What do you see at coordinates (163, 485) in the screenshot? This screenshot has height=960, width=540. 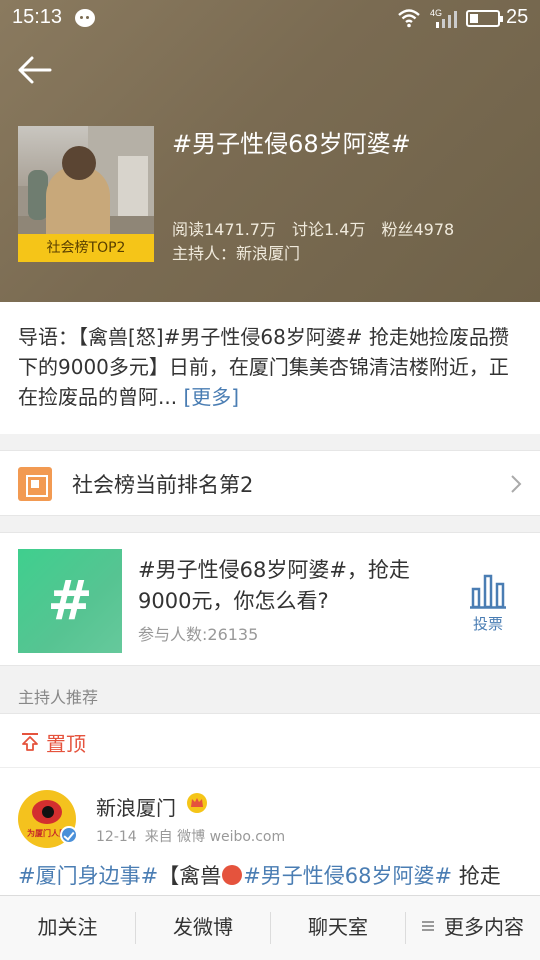 I see `ranking-text: 社会榜当前排名第2` at bounding box center [163, 485].